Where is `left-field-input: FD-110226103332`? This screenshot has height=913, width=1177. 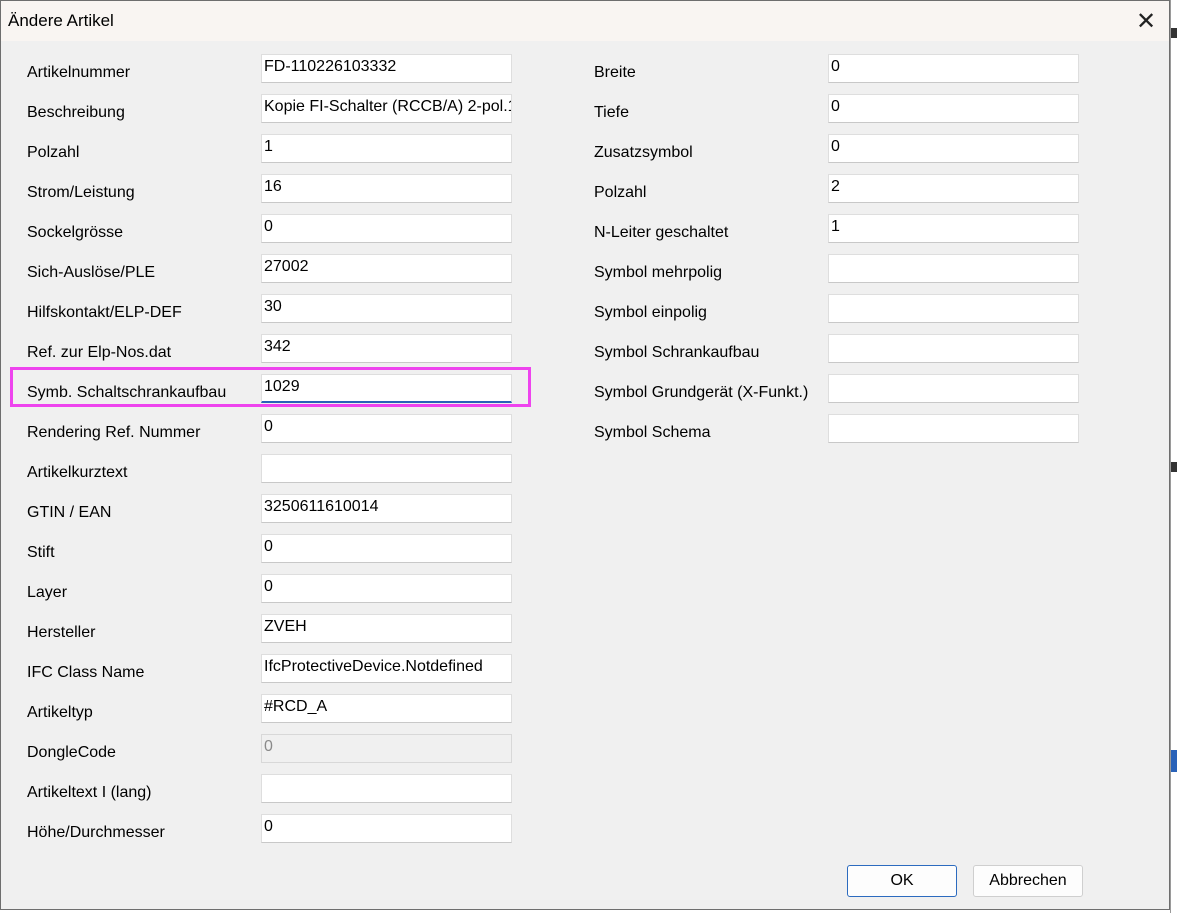 left-field-input: FD-110226103332 is located at coordinates (386, 68).